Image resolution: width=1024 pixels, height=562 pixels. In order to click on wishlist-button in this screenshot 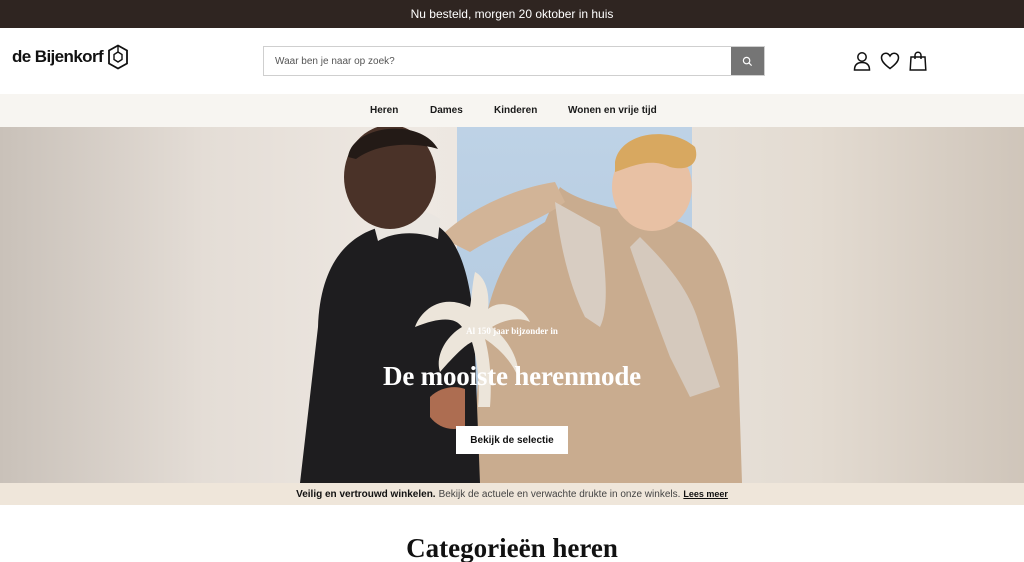, I will do `click(890, 61)`.